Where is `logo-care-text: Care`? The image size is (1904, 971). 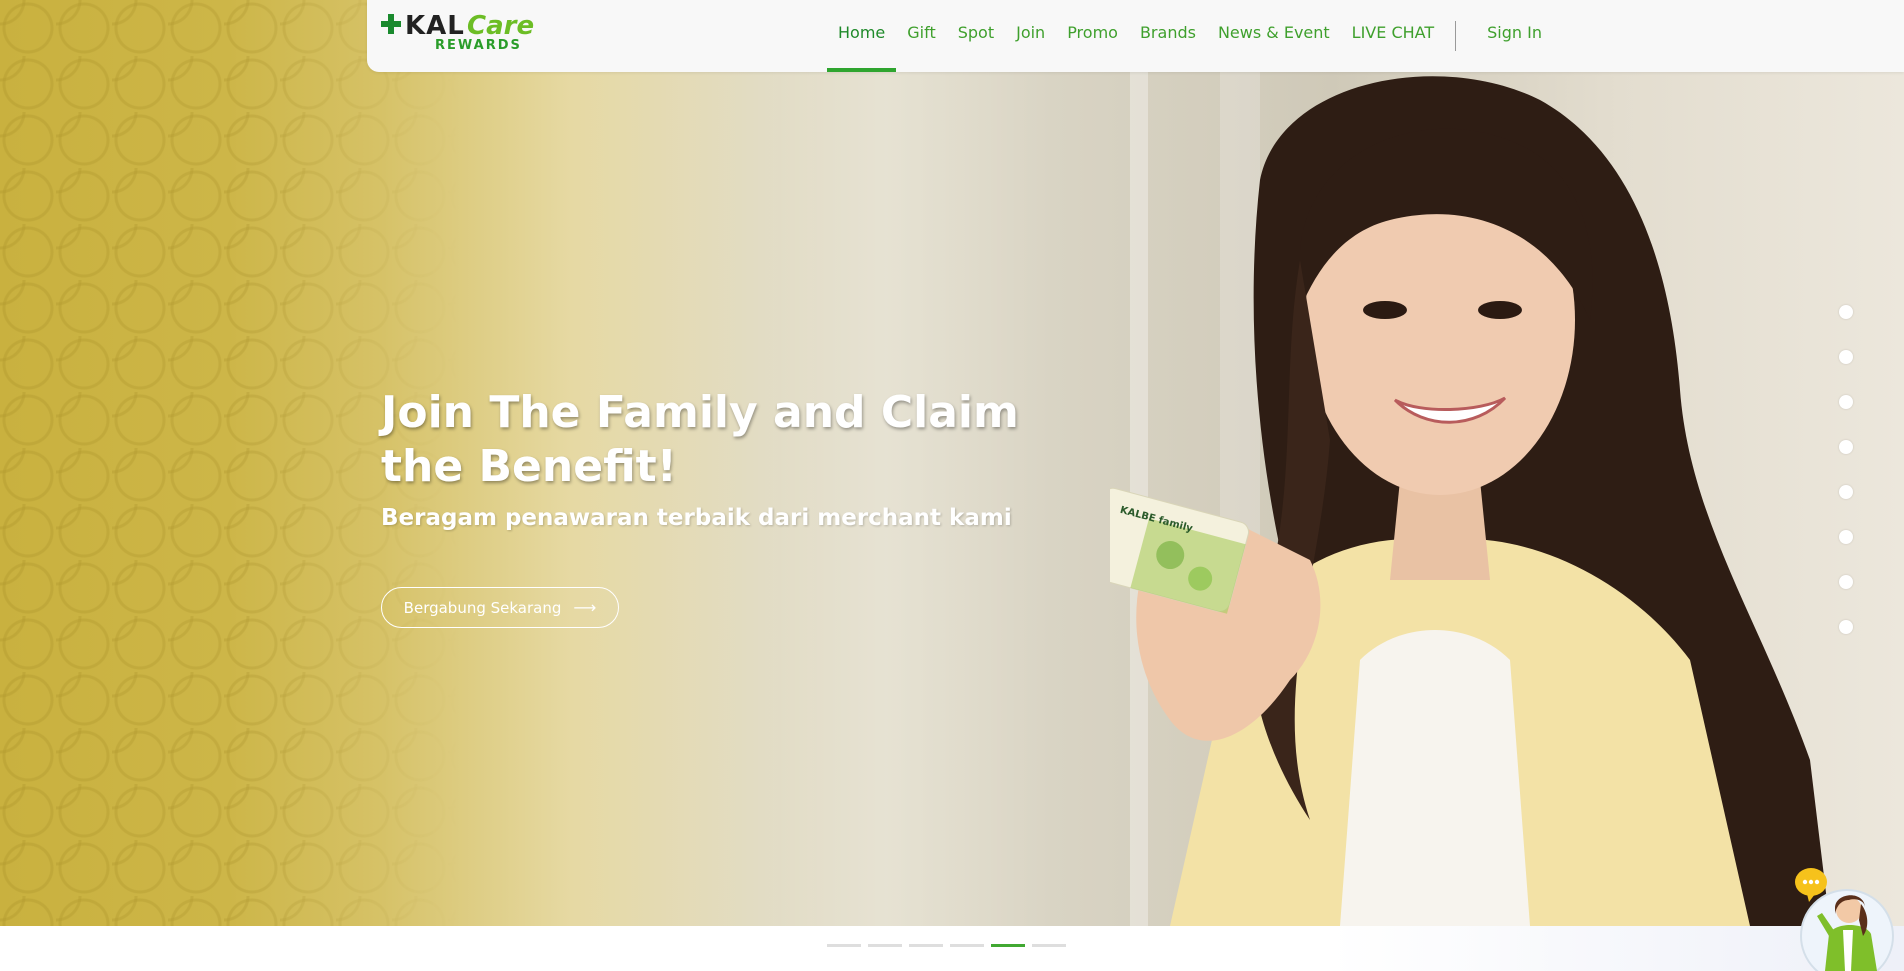
logo-care-text: Care is located at coordinates (501, 26).